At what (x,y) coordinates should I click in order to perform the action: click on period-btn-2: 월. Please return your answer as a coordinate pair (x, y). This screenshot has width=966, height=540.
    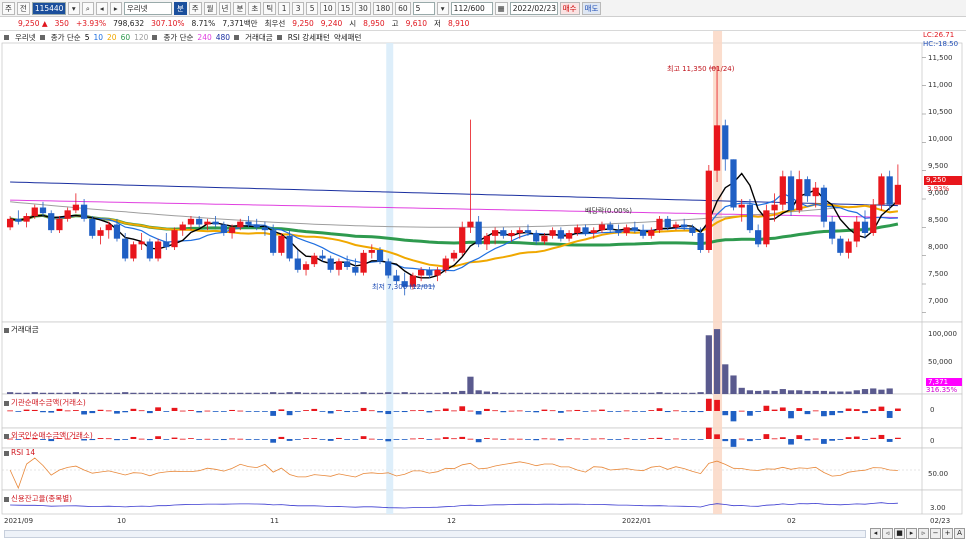
    Looking at the image, I should click on (210, 8).